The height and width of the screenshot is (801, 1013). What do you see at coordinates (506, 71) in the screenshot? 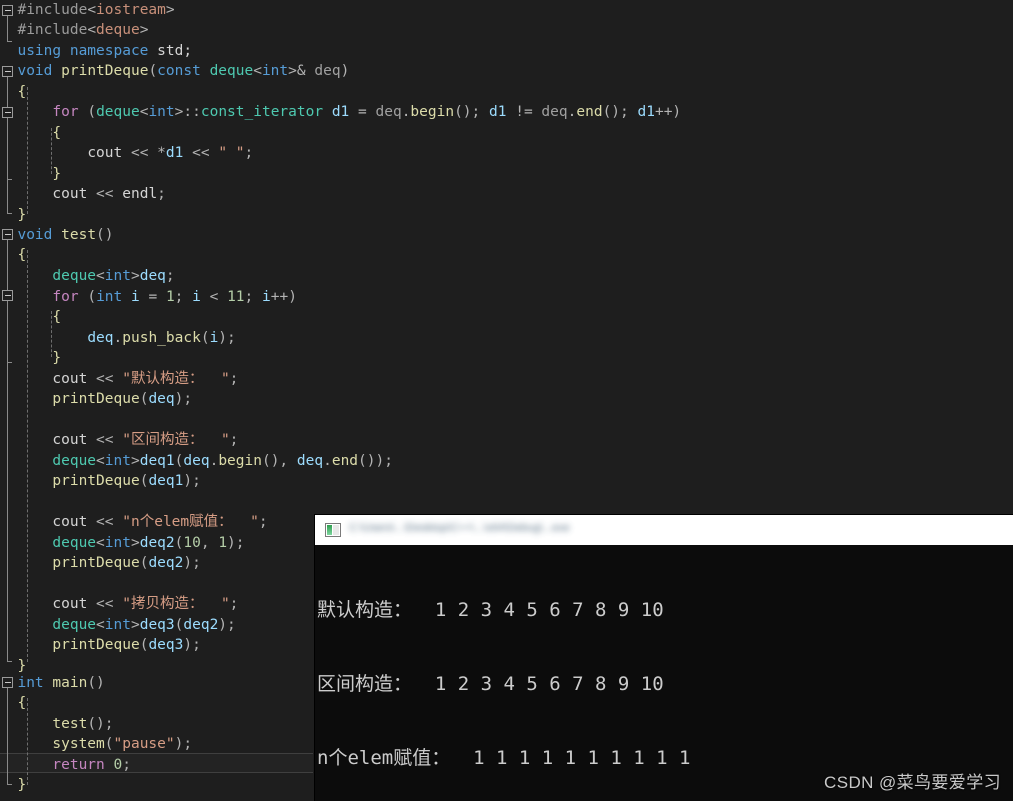
I see `code-line: void printDeque(const deque<int>& deq)` at bounding box center [506, 71].